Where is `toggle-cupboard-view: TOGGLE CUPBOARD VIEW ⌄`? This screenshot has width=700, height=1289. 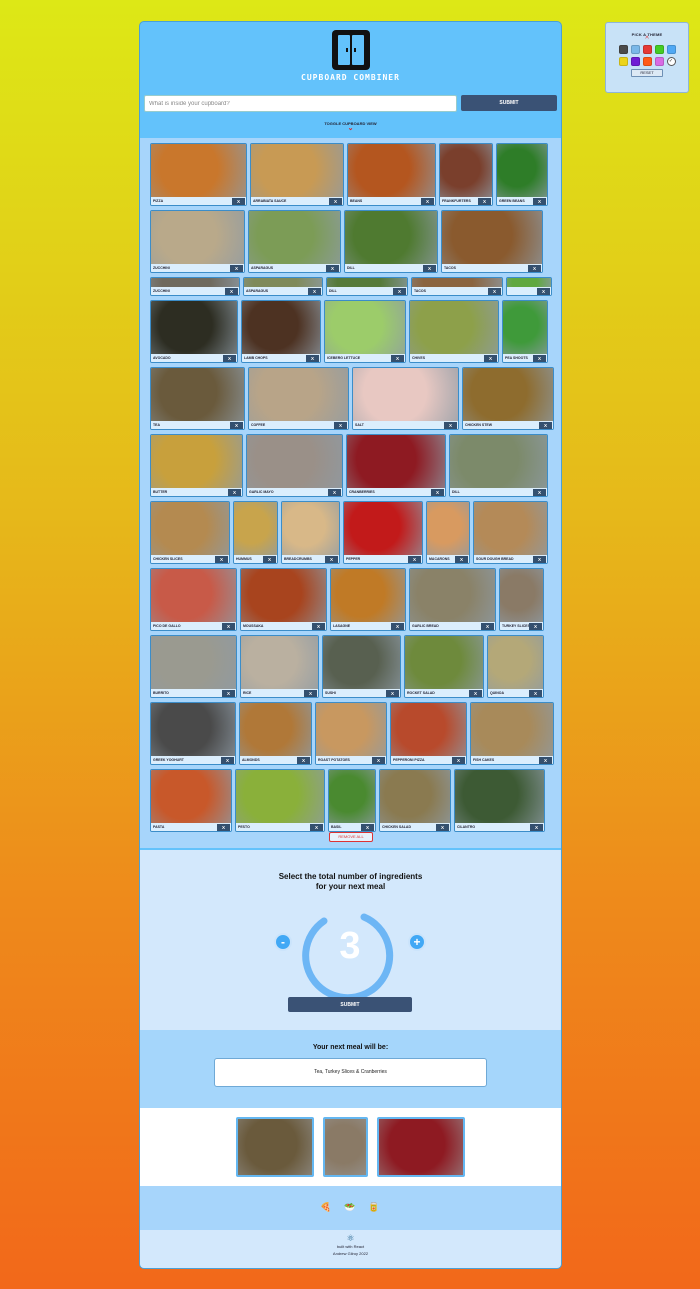 toggle-cupboard-view: TOGGLE CUPBOARD VIEW ⌄ is located at coordinates (350, 126).